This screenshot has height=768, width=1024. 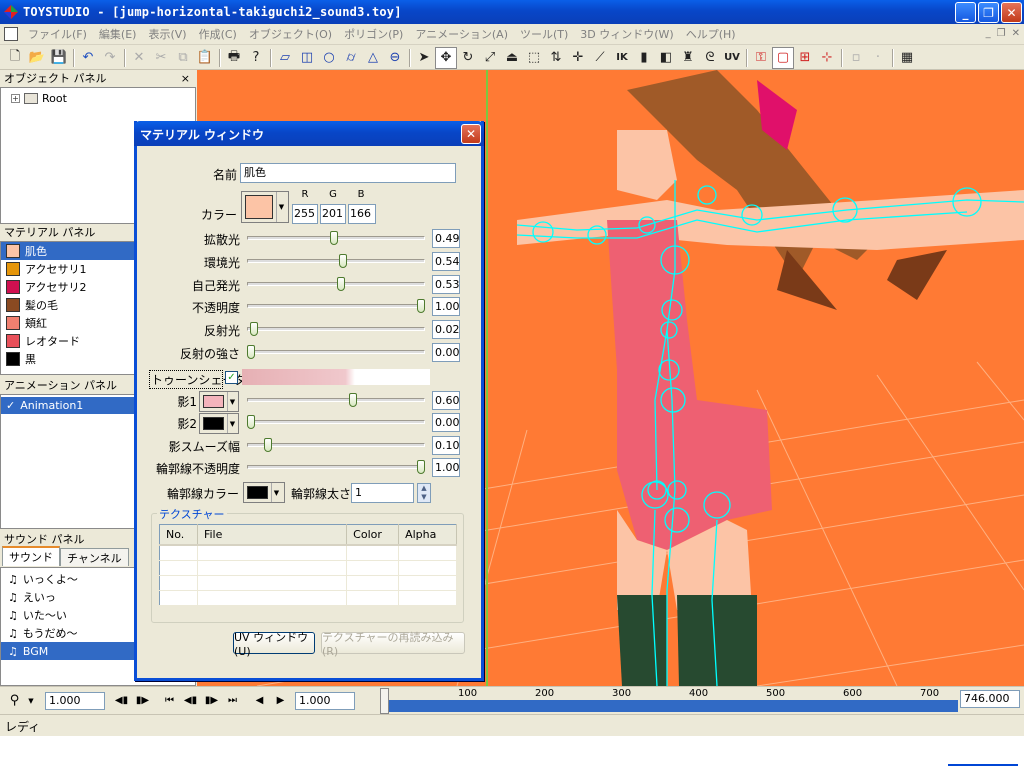 What do you see at coordinates (446, 284) in the screenshot?
I see `slider-value: 0.53` at bounding box center [446, 284].